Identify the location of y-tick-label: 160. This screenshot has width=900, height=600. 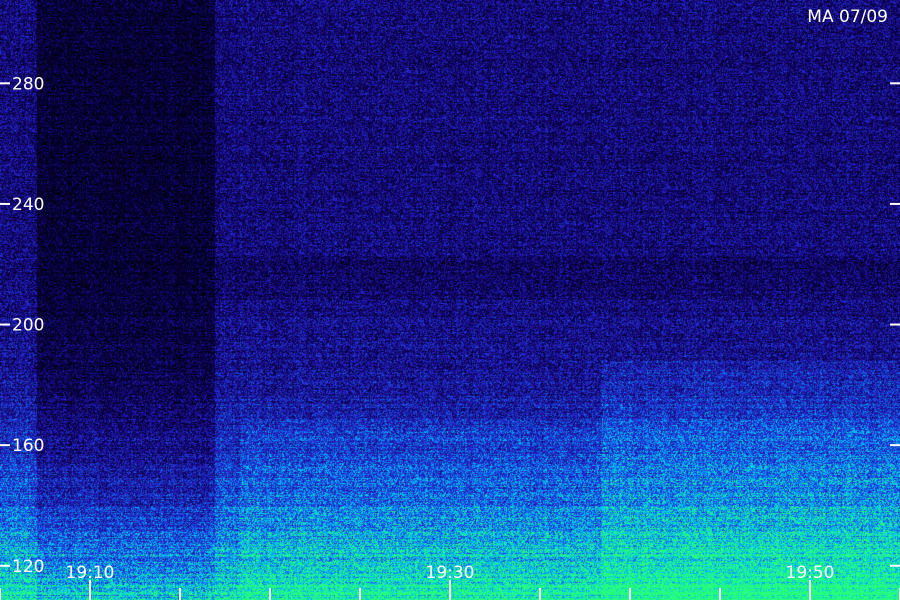
(28, 446).